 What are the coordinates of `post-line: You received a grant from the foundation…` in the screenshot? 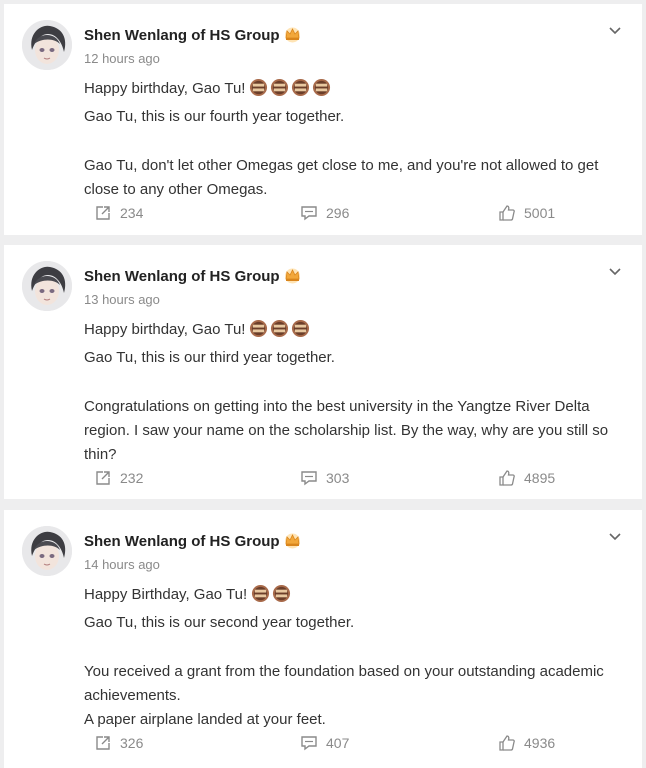 It's located at (344, 683).